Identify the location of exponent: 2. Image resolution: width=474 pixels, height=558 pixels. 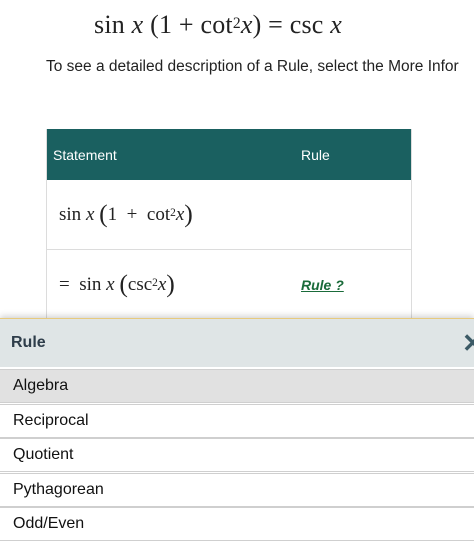
(236, 23).